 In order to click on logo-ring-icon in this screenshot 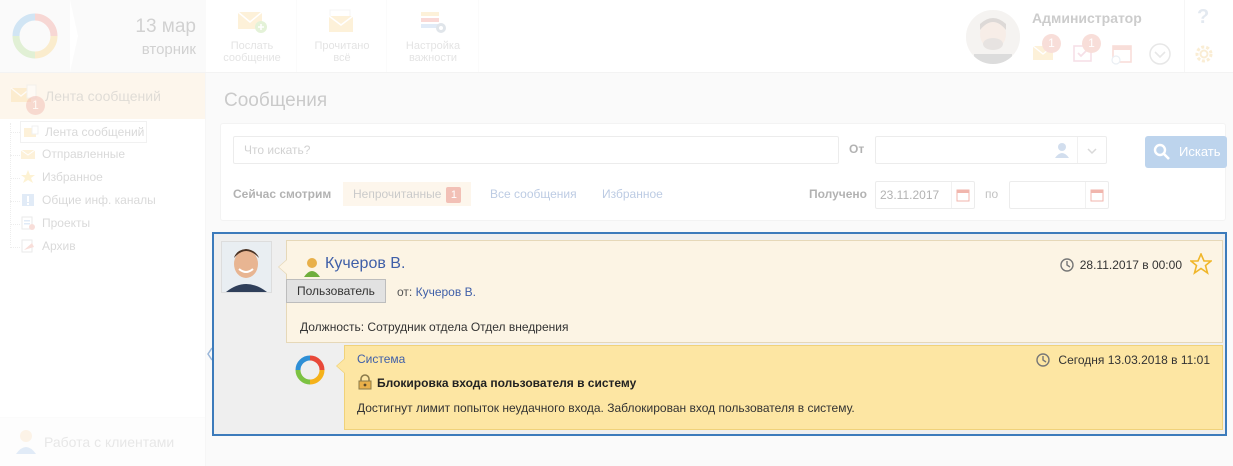, I will do `click(35, 36)`.